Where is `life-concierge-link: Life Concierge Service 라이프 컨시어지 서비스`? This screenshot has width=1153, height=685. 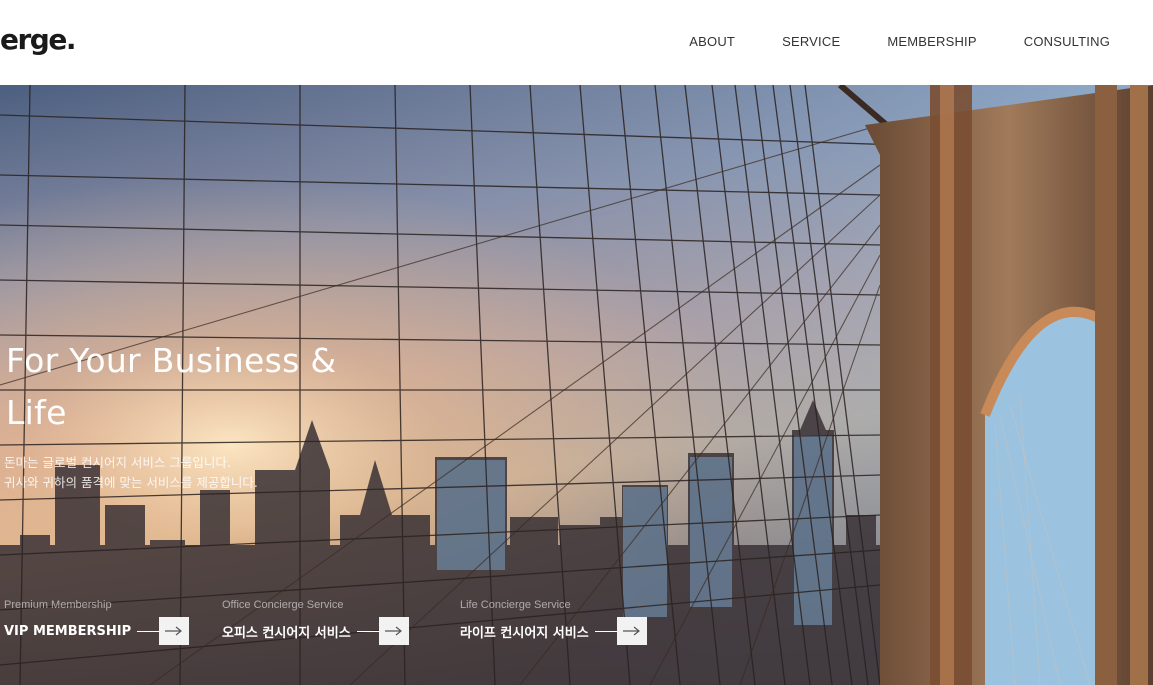
life-concierge-link: Life Concierge Service 라이프 컨시어지 서비스 is located at coordinates (553, 622).